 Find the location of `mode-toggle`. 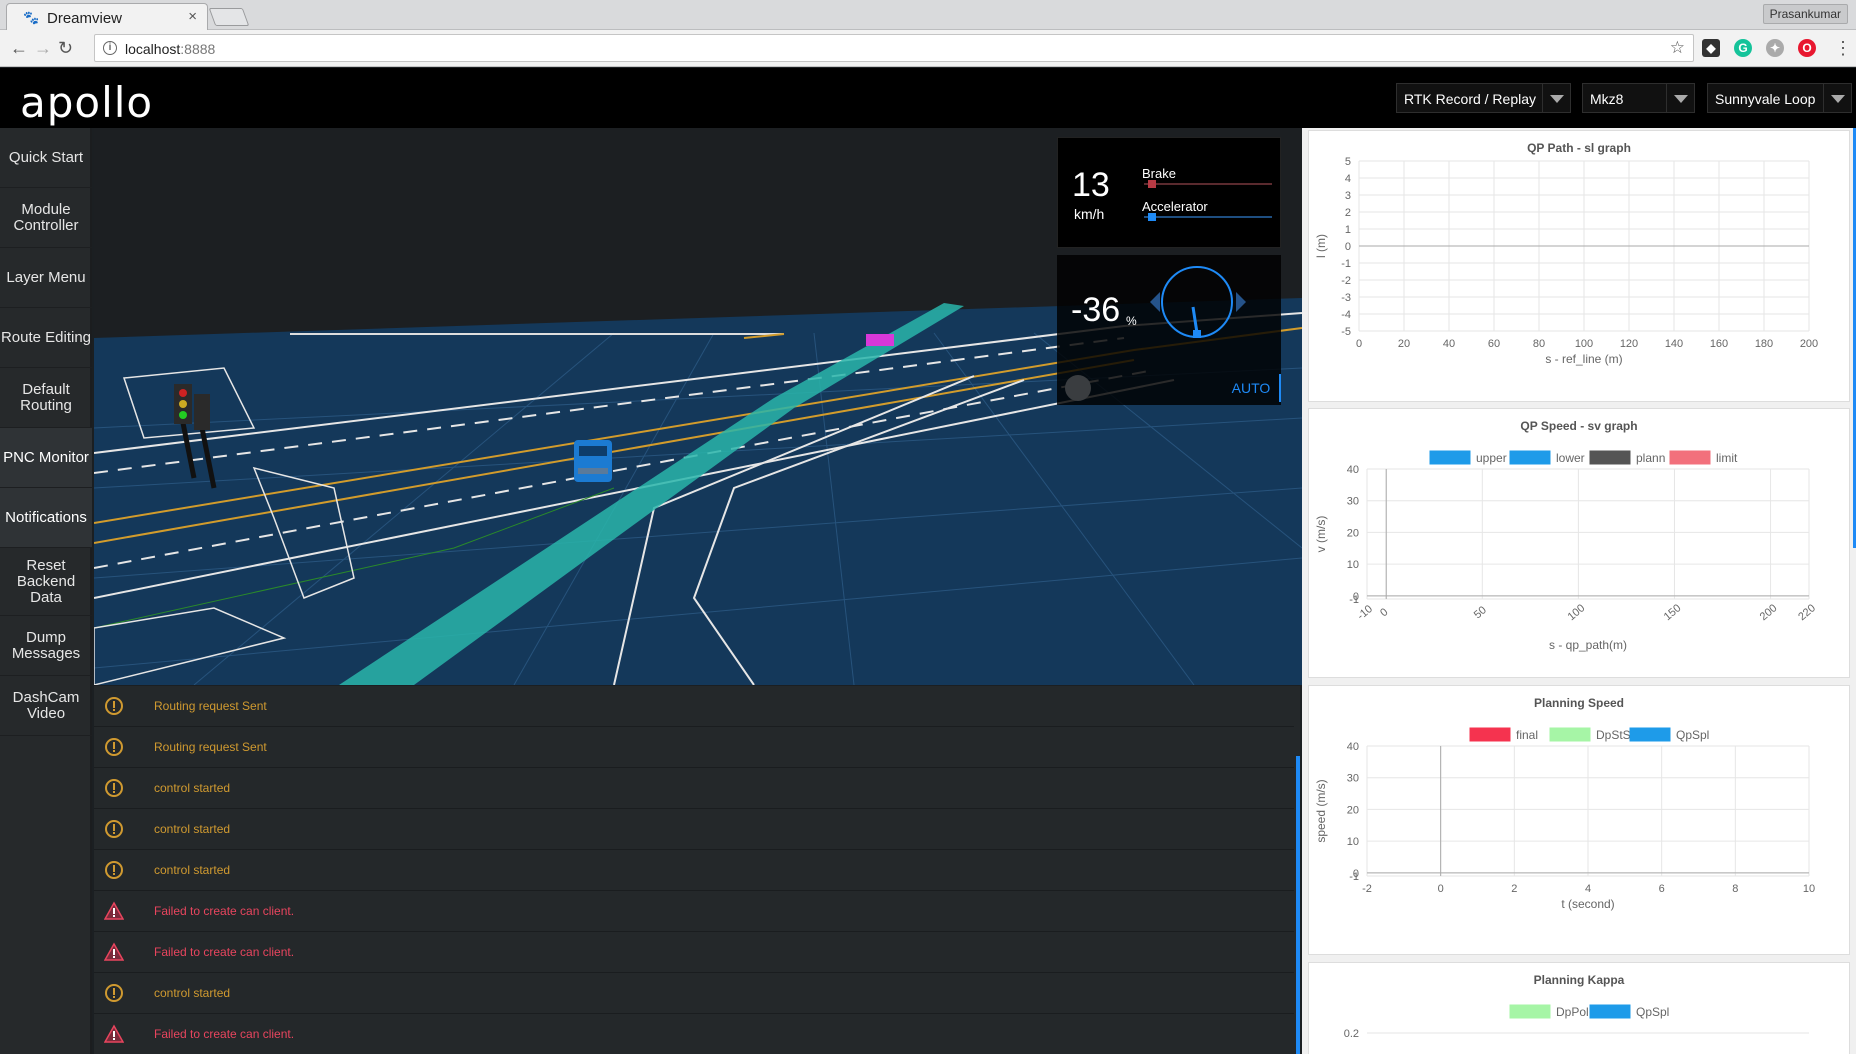

mode-toggle is located at coordinates (1078, 388).